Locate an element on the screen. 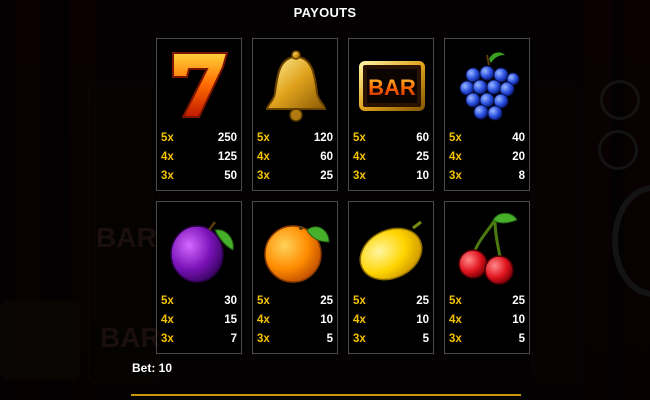  payout-row: 3x 10 is located at coordinates (391, 176).